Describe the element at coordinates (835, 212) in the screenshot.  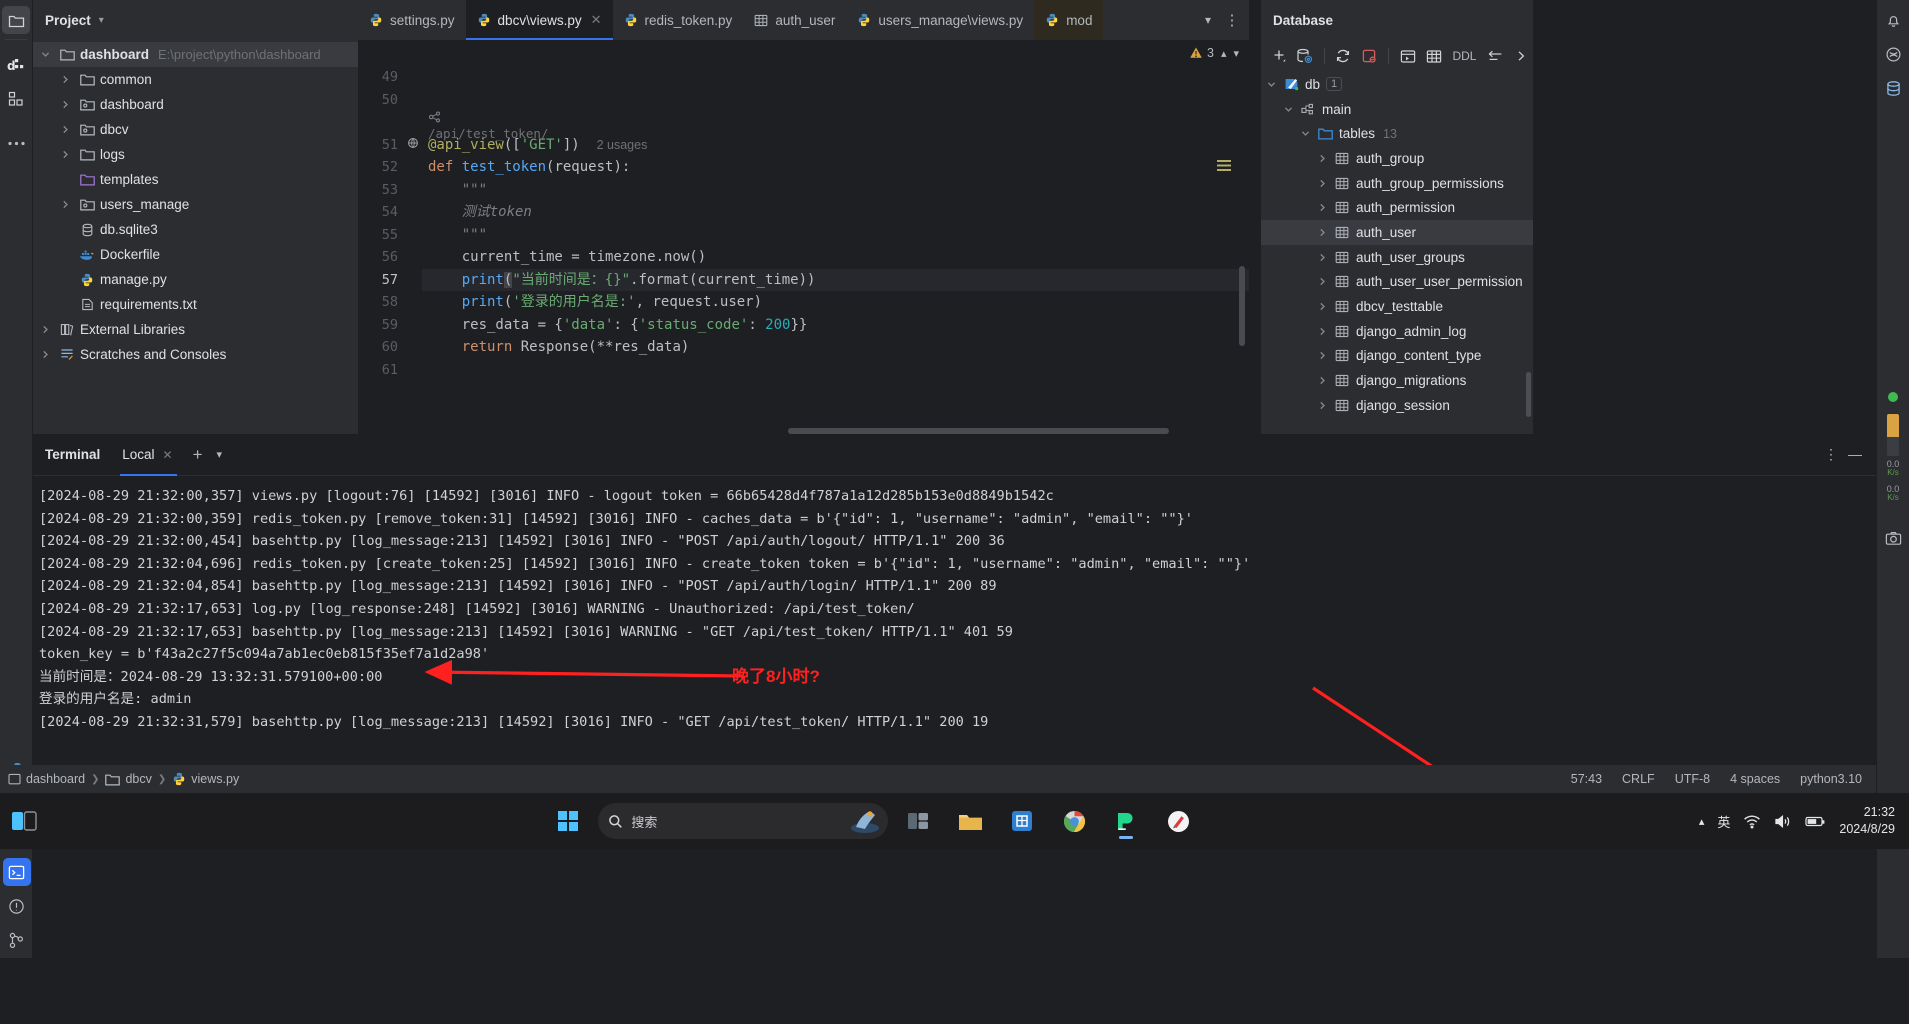
I see `code-line: 测试token` at that location.